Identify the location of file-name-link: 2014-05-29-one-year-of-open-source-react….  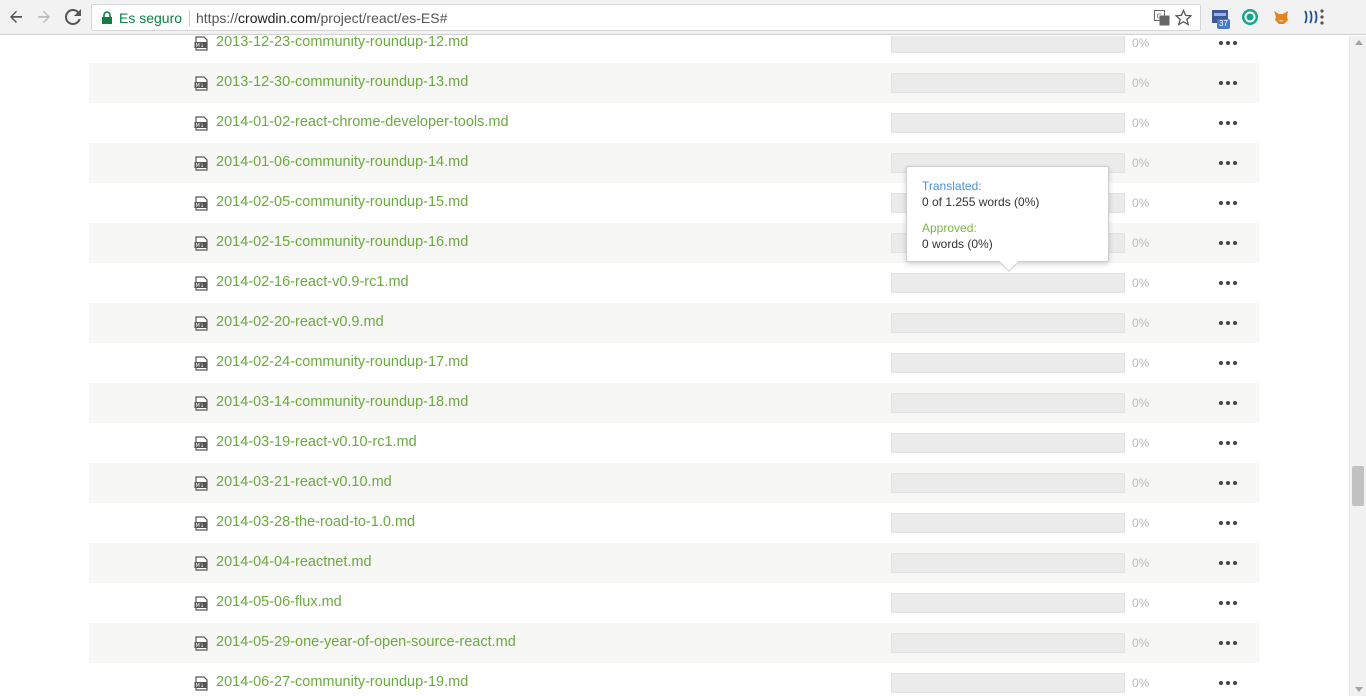
(366, 642).